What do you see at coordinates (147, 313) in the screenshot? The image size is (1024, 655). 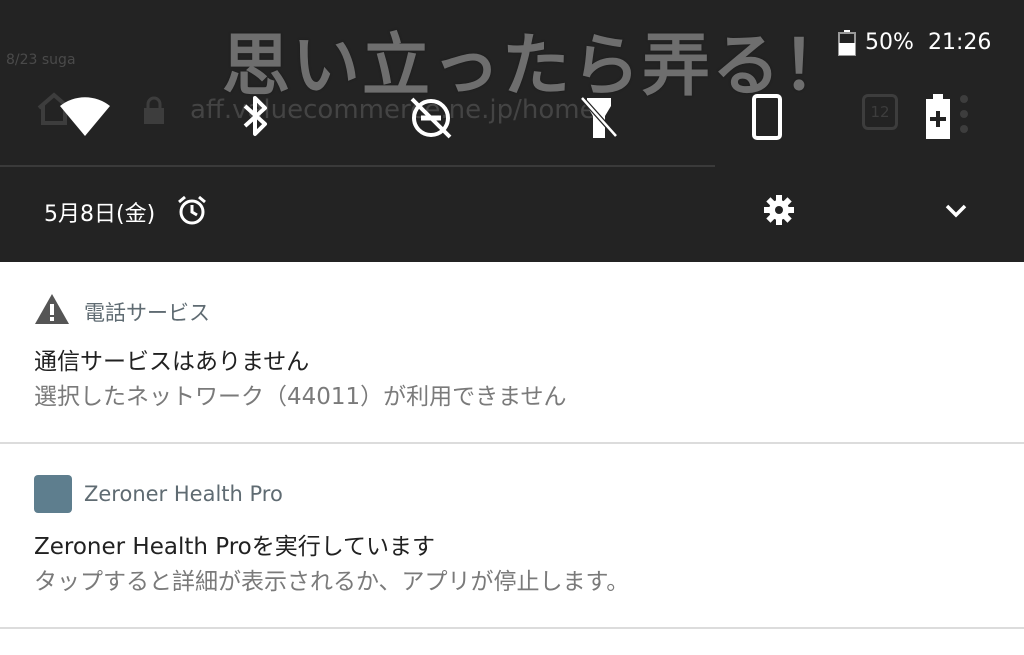 I see `notification-app-name: 電話サービス` at bounding box center [147, 313].